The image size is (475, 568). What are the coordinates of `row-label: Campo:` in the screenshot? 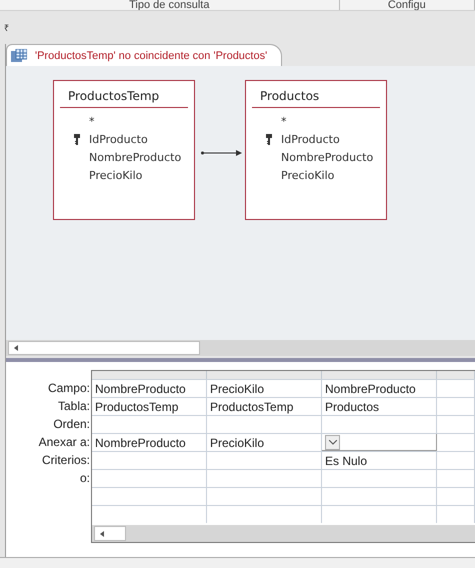 It's located at (68, 388).